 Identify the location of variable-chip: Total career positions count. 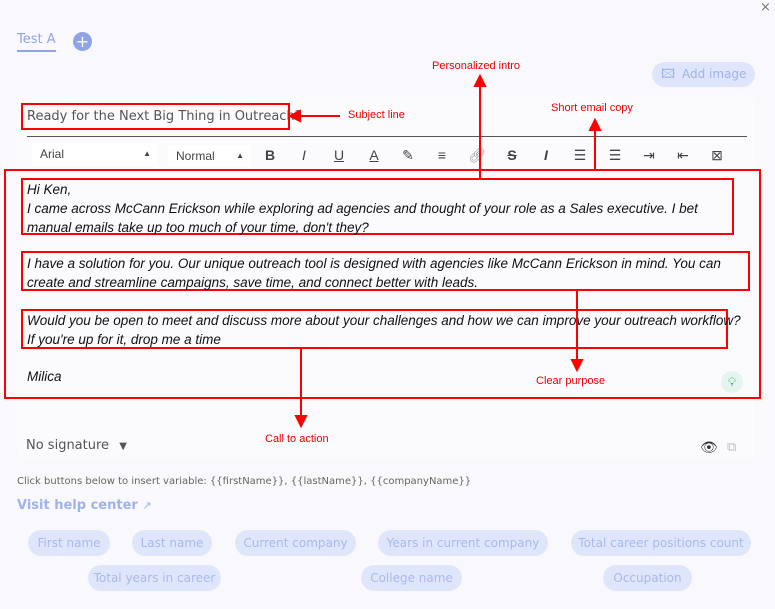
(661, 543).